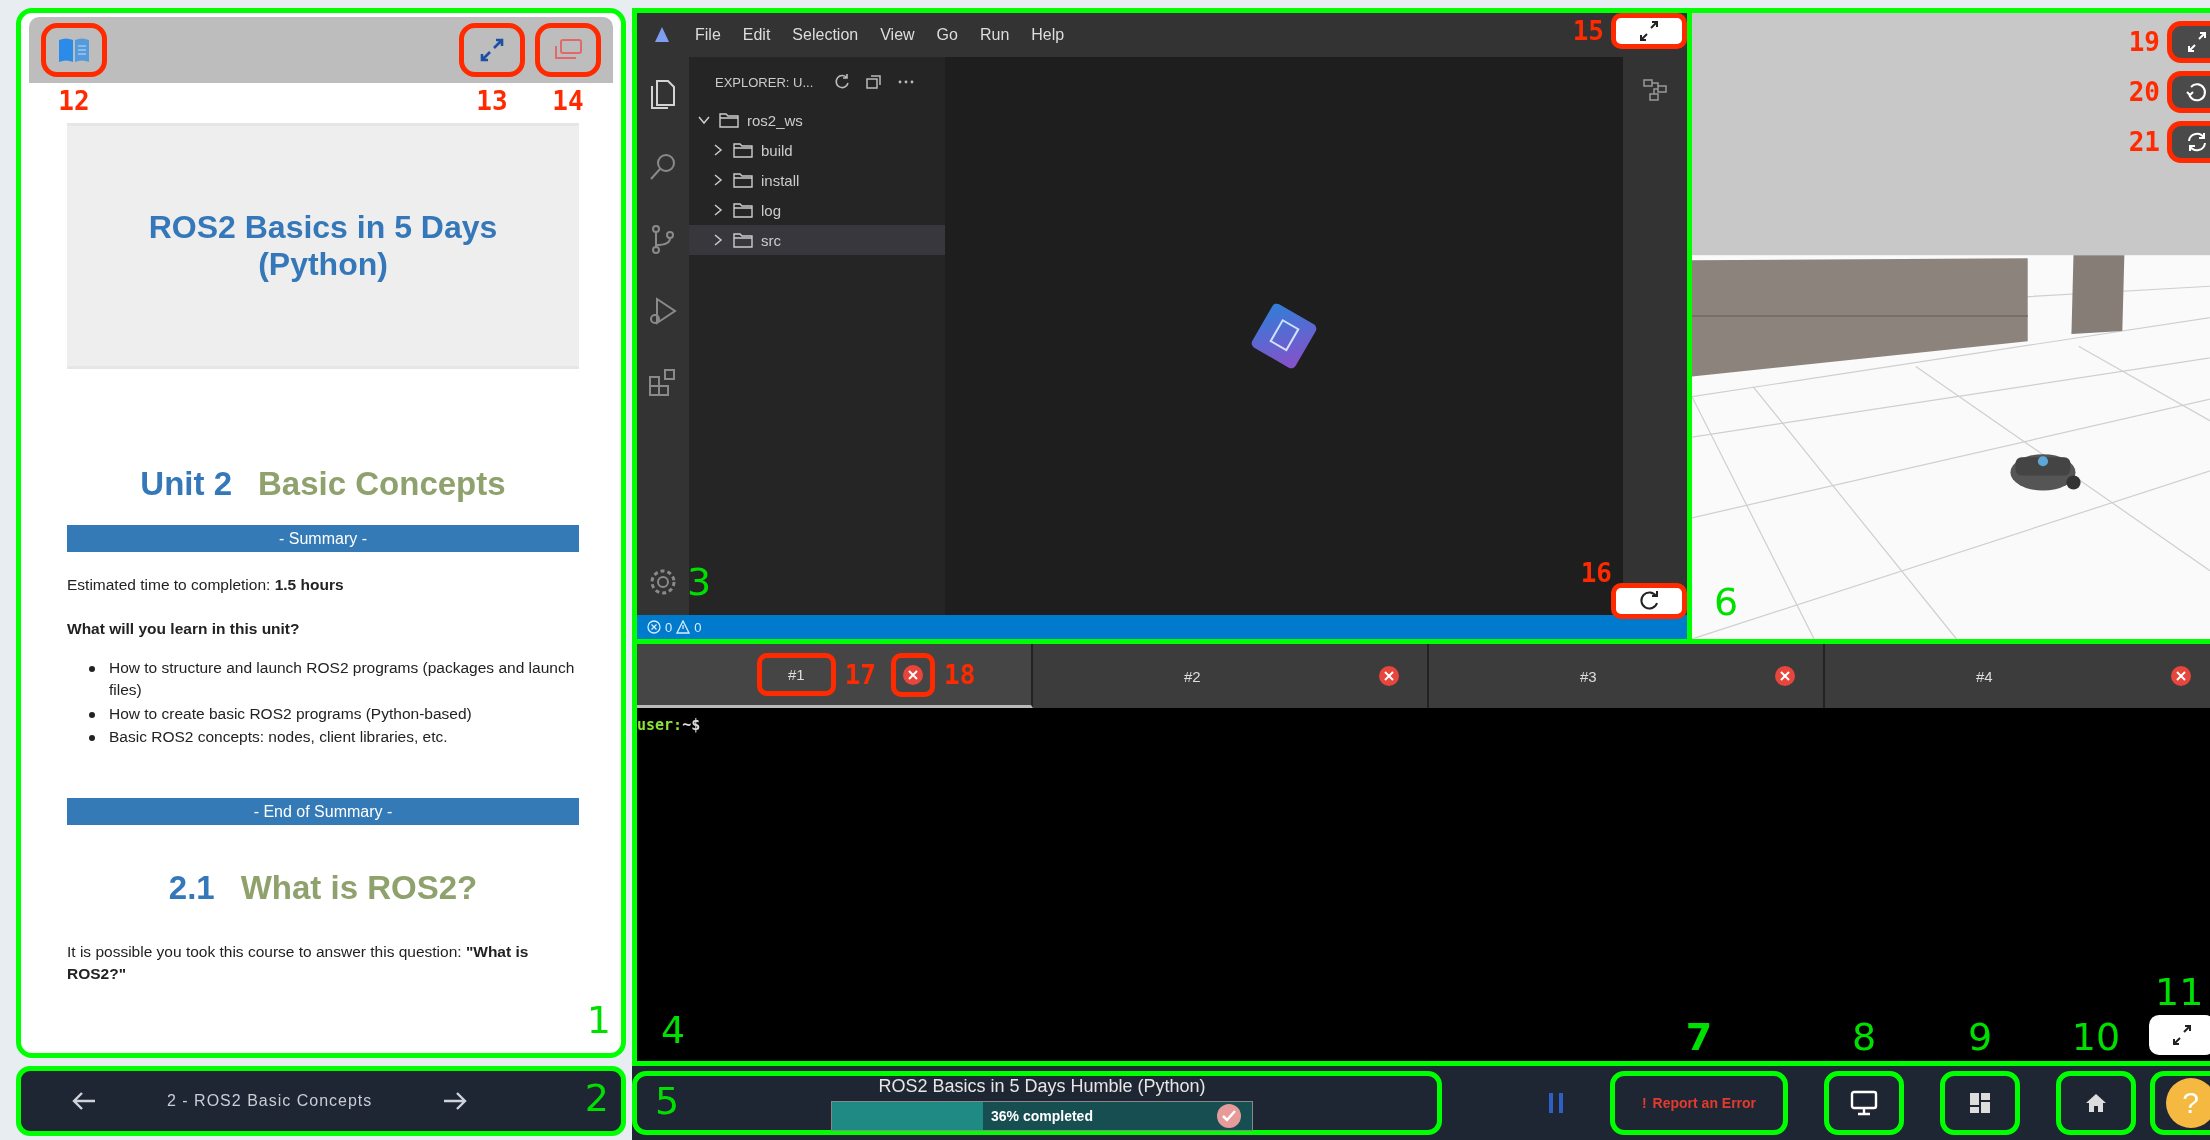 The height and width of the screenshot is (1140, 2210). What do you see at coordinates (708, 35) in the screenshot?
I see `menu-item: File` at bounding box center [708, 35].